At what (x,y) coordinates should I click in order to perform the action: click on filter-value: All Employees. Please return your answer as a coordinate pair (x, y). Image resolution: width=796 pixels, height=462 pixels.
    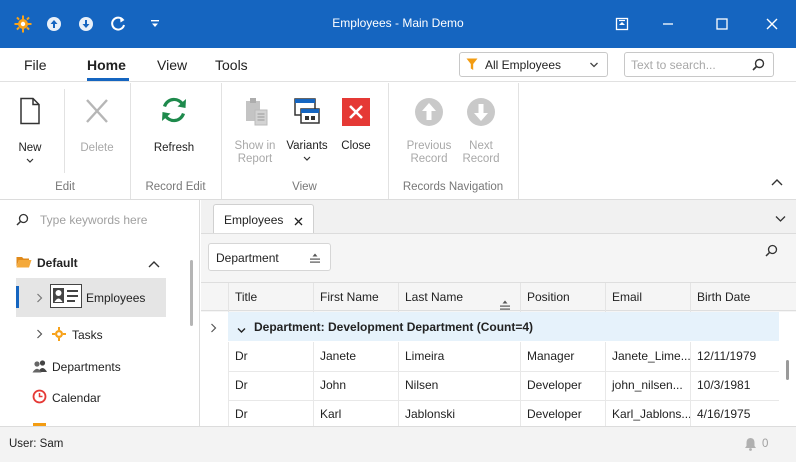
    Looking at the image, I should click on (523, 65).